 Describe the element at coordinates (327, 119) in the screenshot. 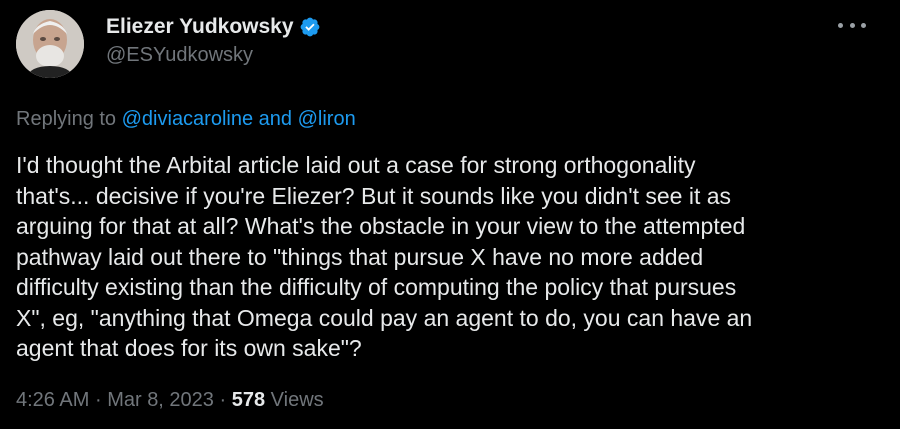

I see `mention-link: @liron` at that location.